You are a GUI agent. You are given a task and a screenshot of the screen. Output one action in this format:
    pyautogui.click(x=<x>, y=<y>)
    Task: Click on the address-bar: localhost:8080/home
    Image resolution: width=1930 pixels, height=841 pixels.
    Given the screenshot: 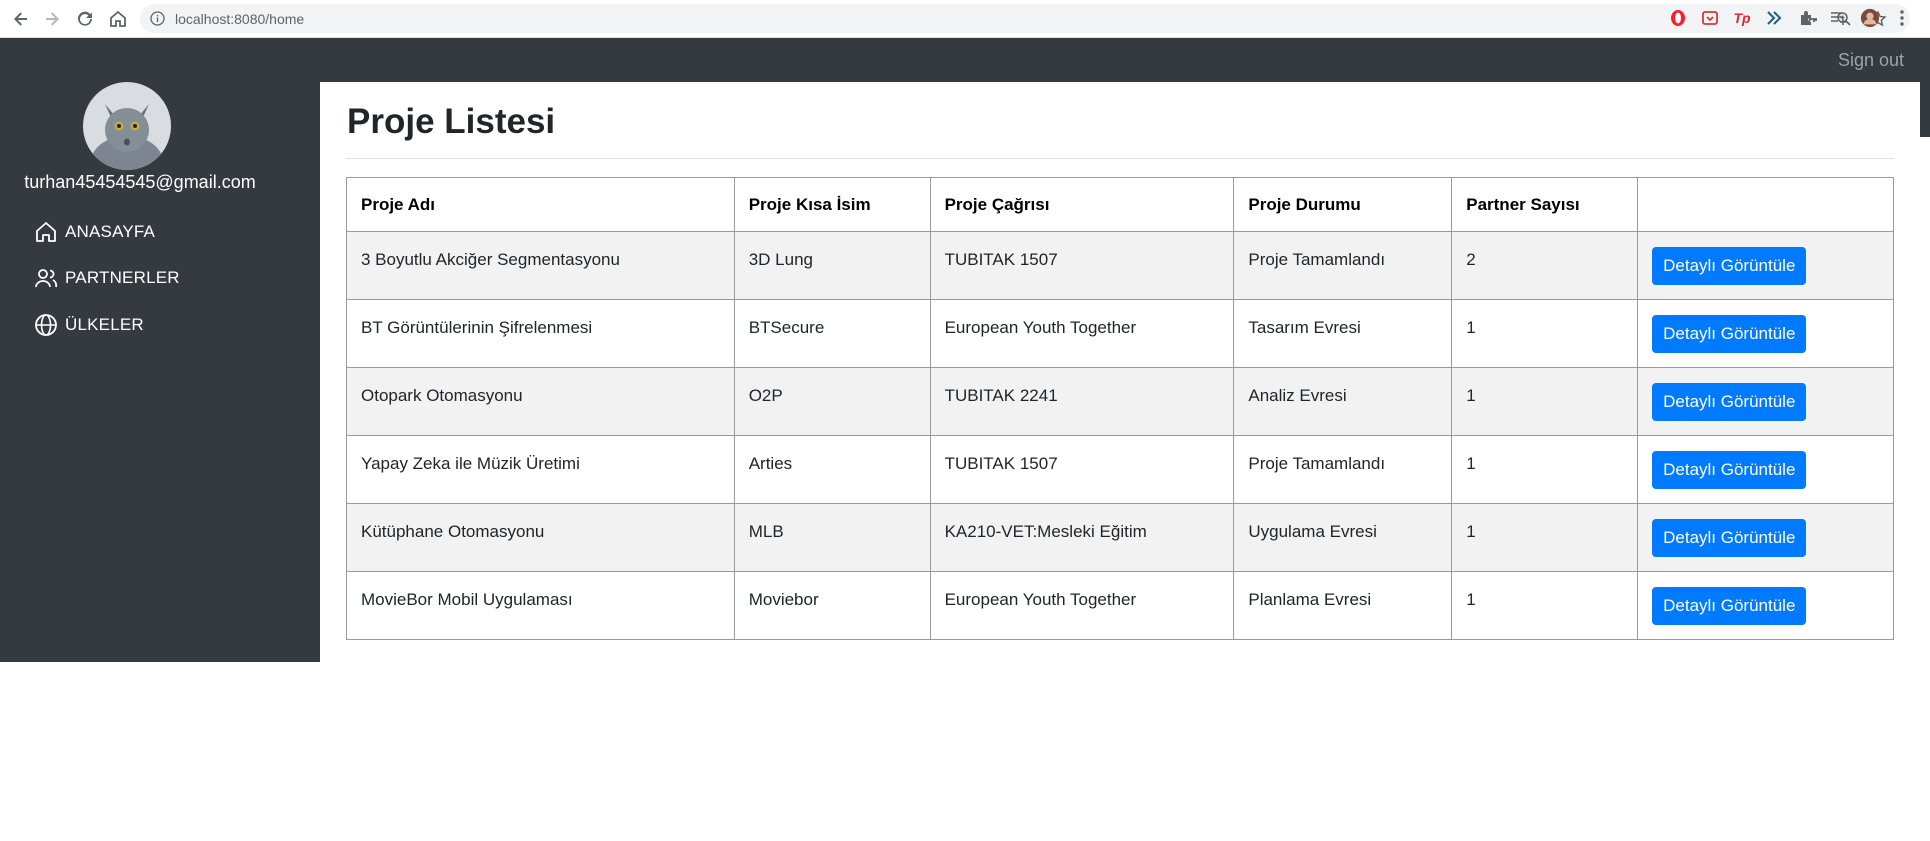 What is the action you would take?
    pyautogui.click(x=1025, y=18)
    